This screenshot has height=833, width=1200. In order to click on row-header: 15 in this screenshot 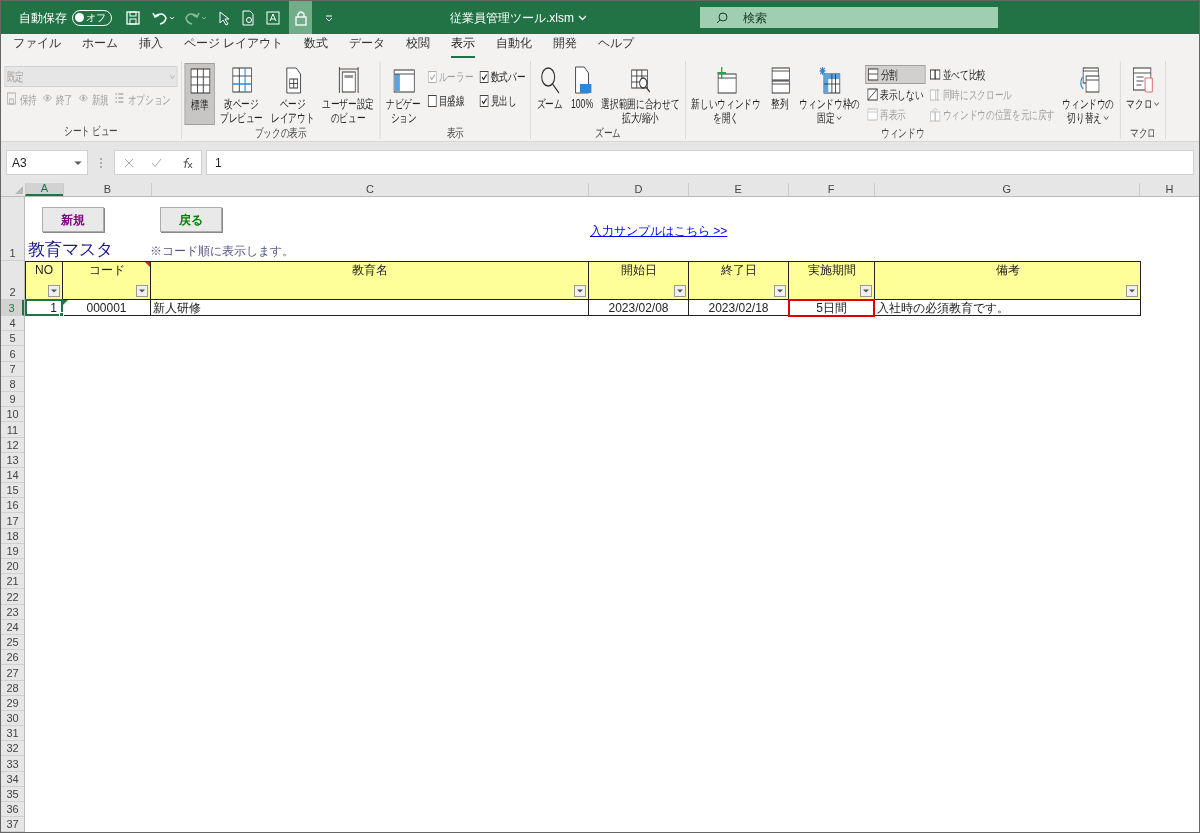, I will do `click(12, 491)`.